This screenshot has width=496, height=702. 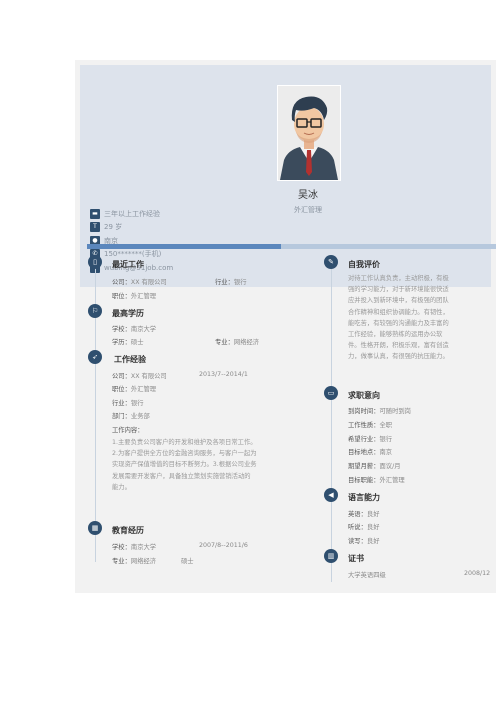 I want to click on work-period: 2013/7--2014/1, so click(x=223, y=374).